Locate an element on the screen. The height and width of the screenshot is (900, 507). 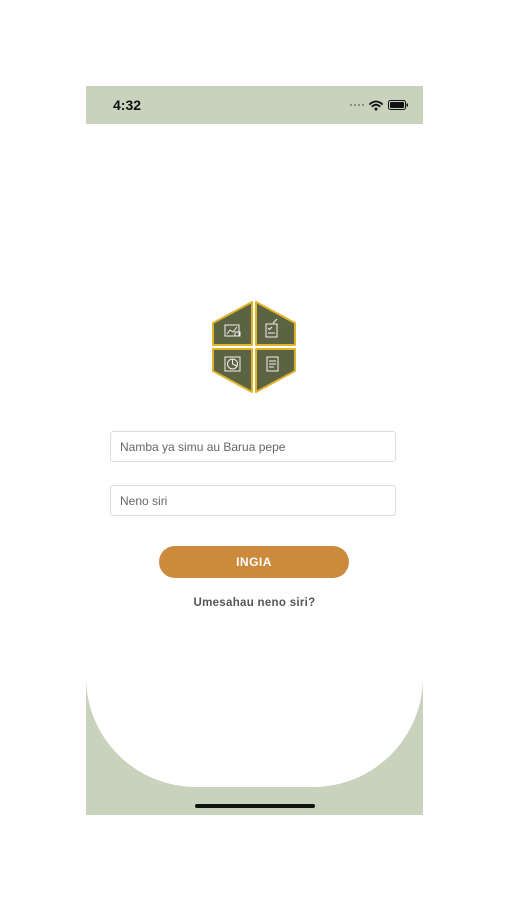
battery-icon is located at coordinates (398, 105).